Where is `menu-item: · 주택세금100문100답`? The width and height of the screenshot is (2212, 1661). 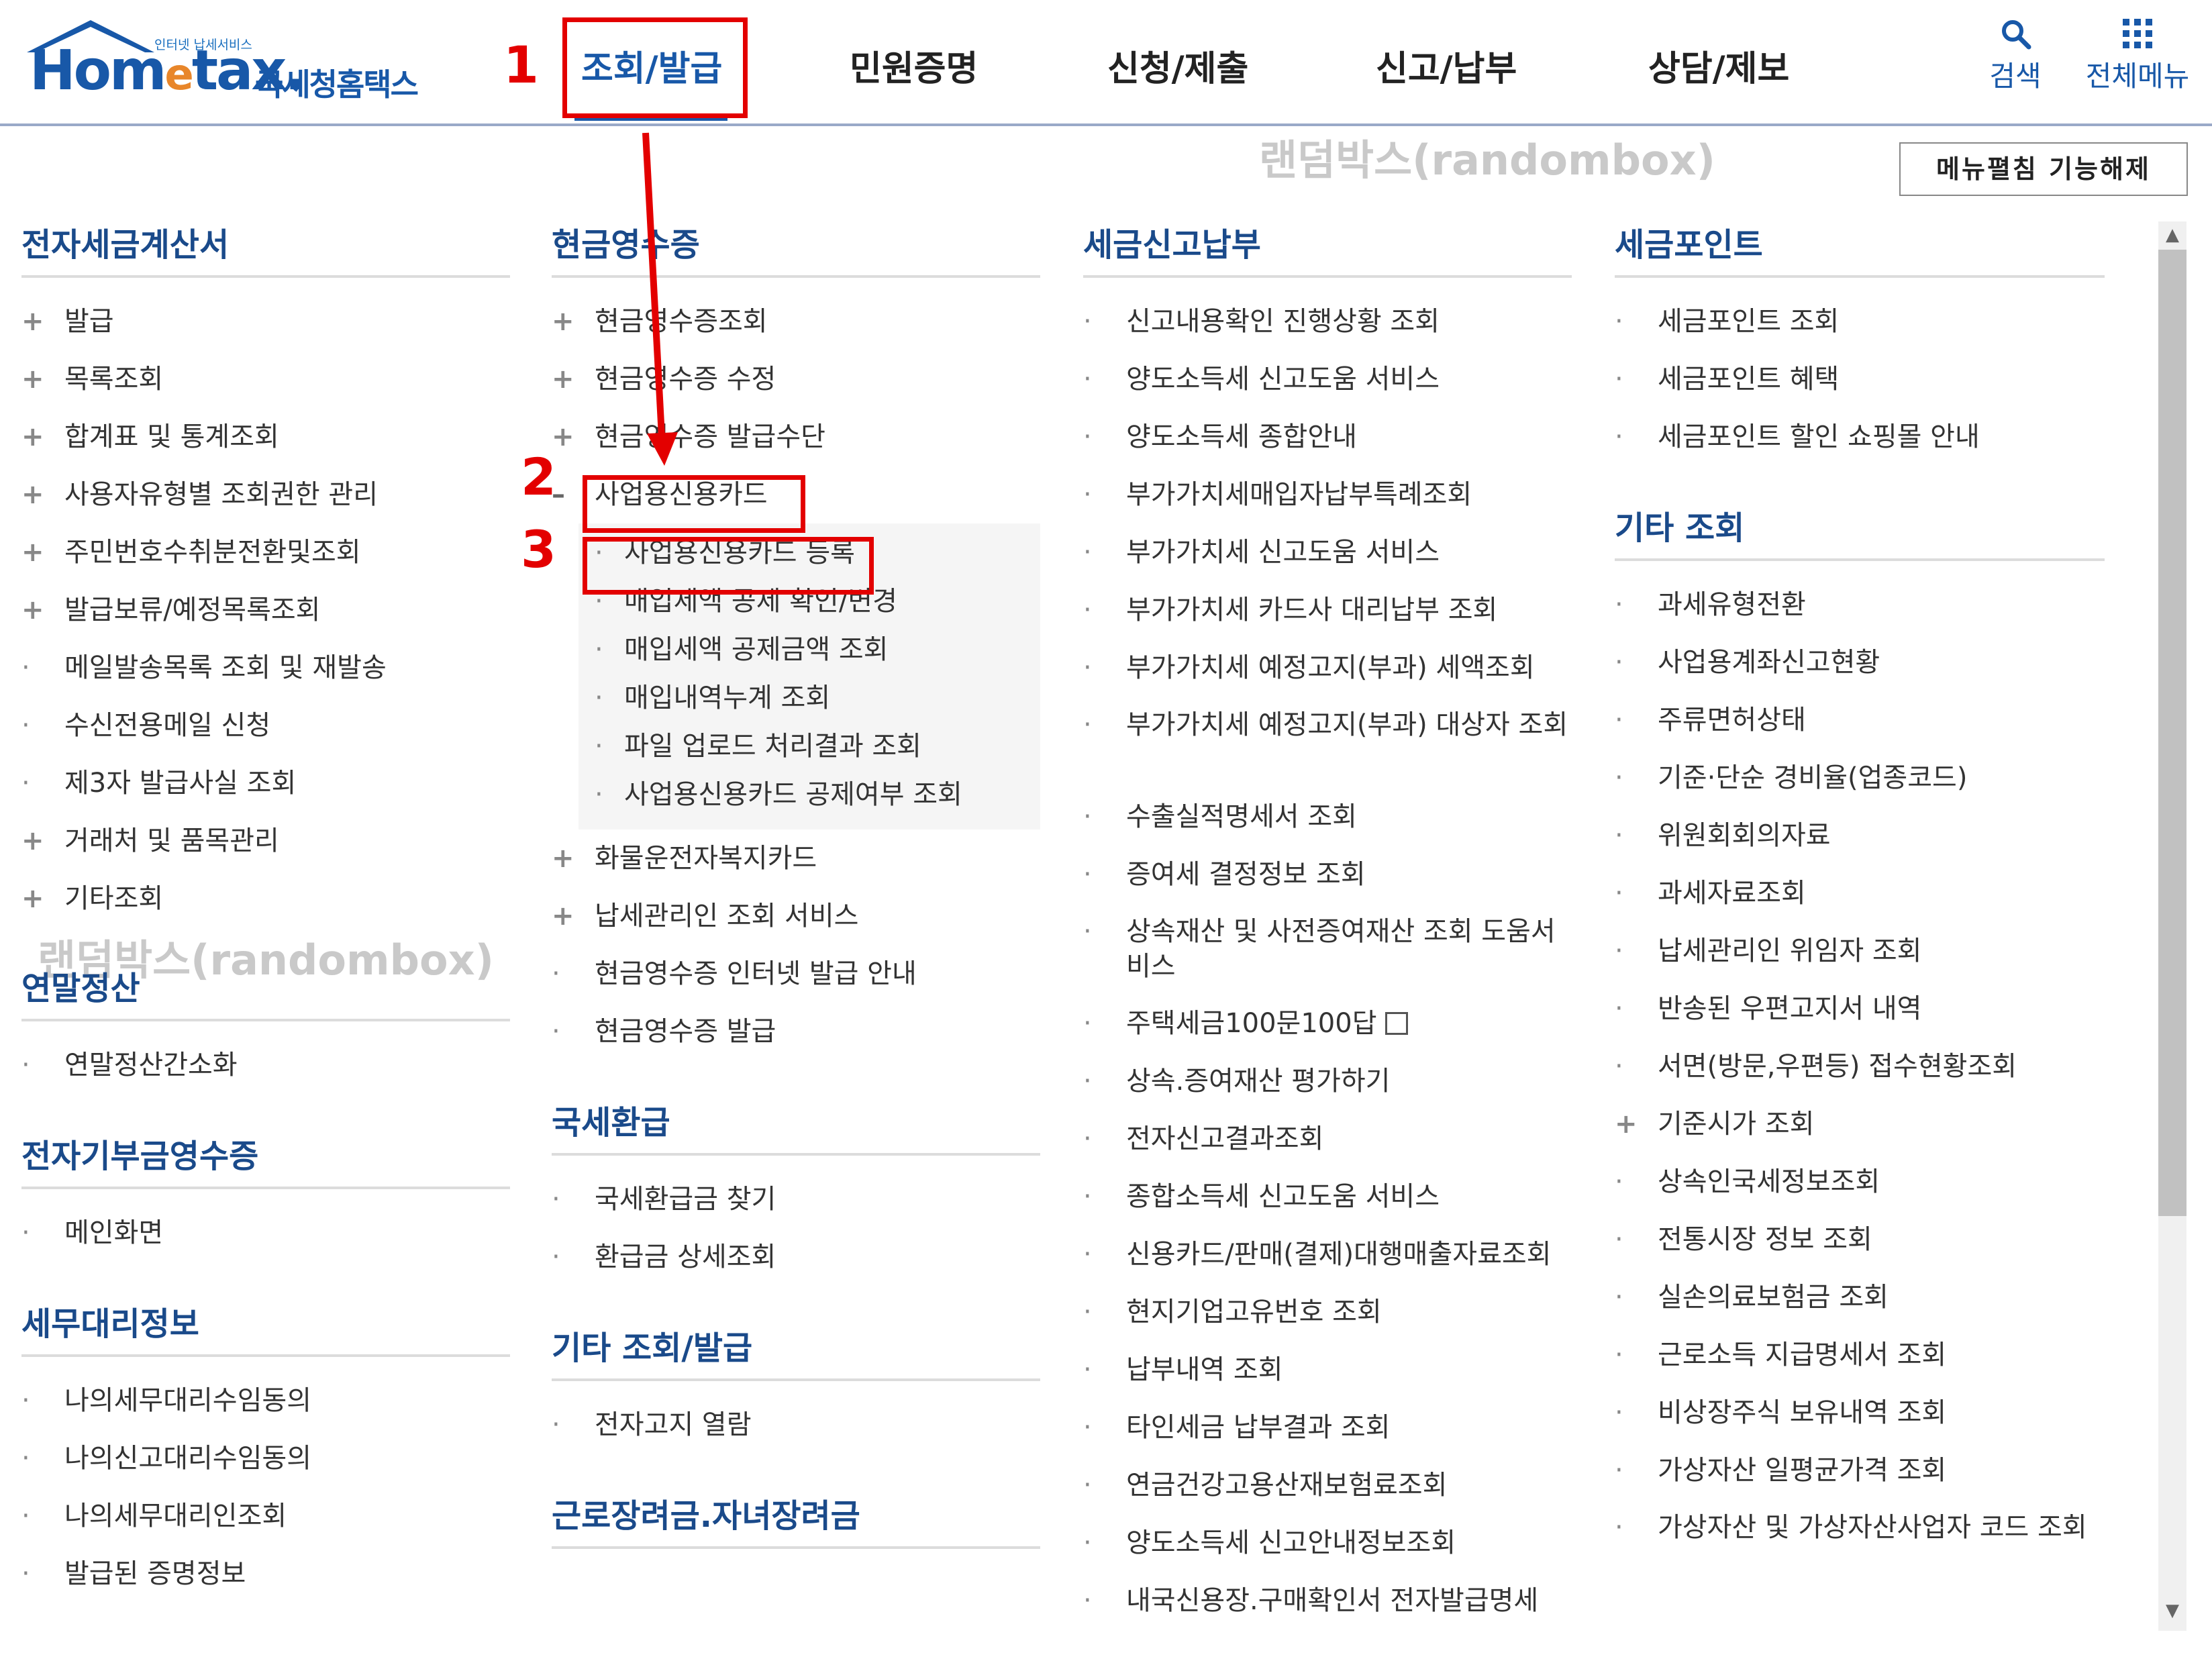
menu-item: · 주택세금100문100답 is located at coordinates (1327, 1023).